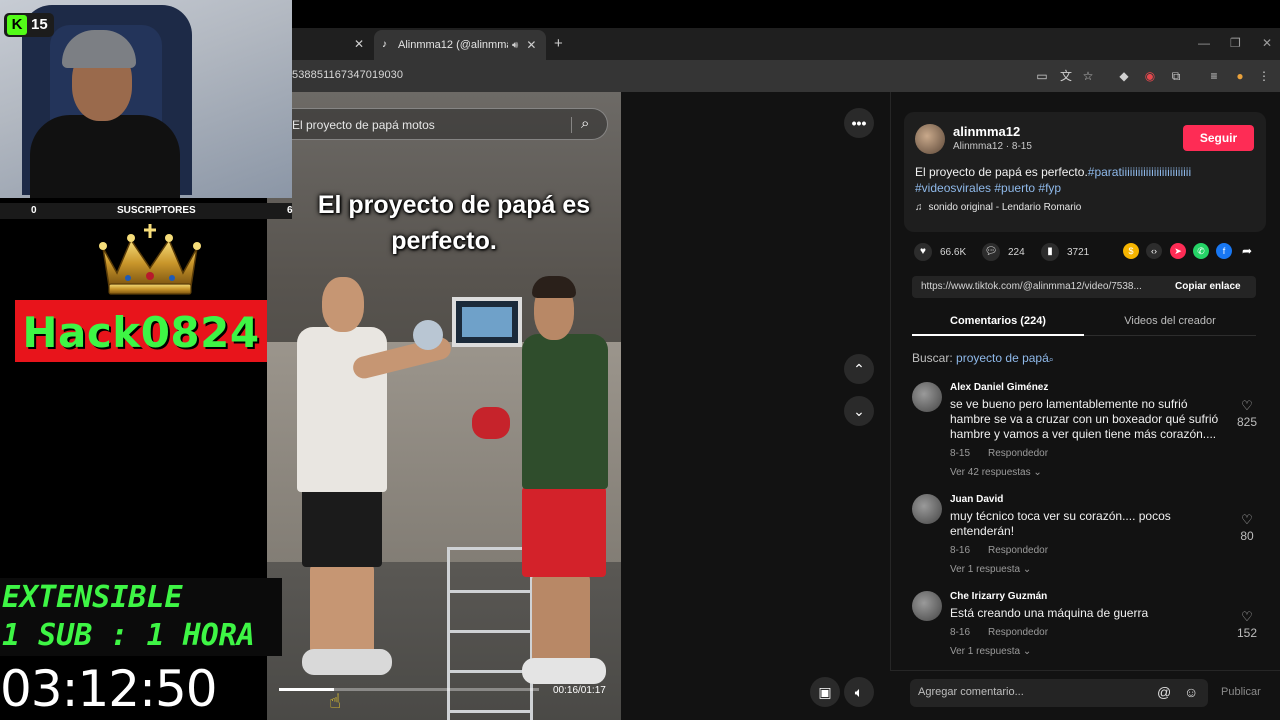  I want to click on extension-diamond-icon: ◆, so click(1124, 76).